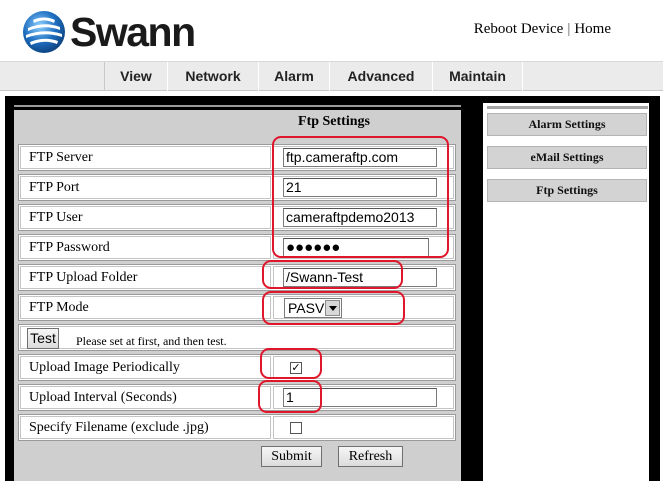 Image resolution: width=663 pixels, height=487 pixels. Describe the element at coordinates (360, 197) in the screenshot. I see `annotation-server-credentials` at that location.